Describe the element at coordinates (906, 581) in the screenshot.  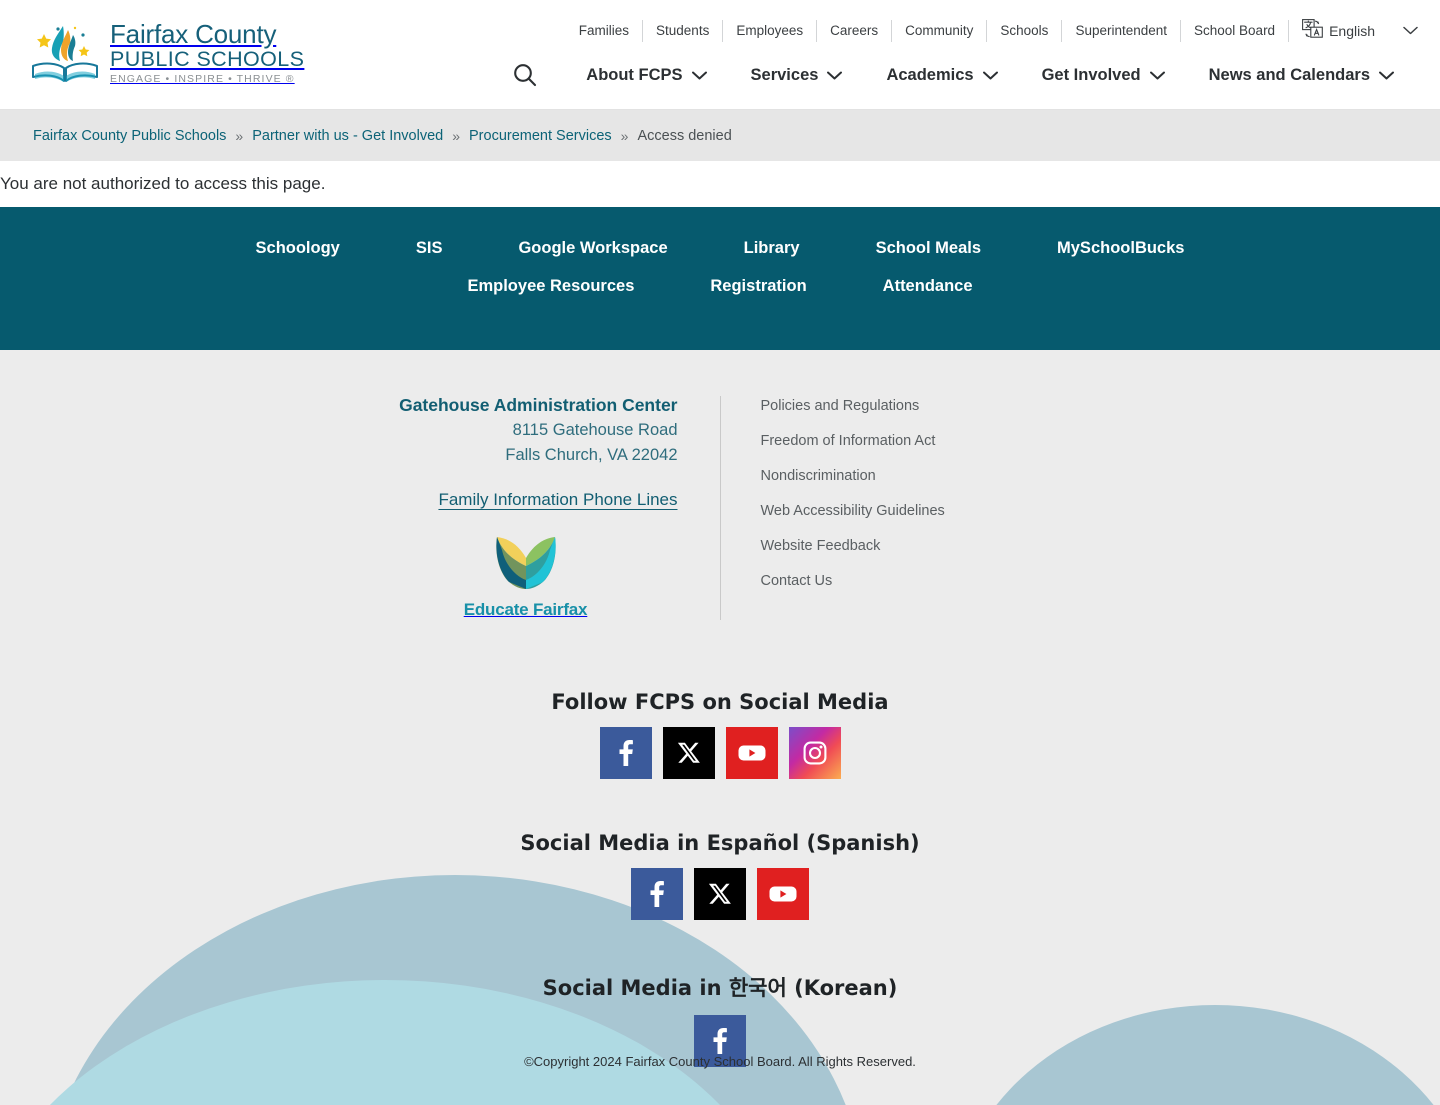
I see `footer-link-contact-us: Contact Us` at that location.